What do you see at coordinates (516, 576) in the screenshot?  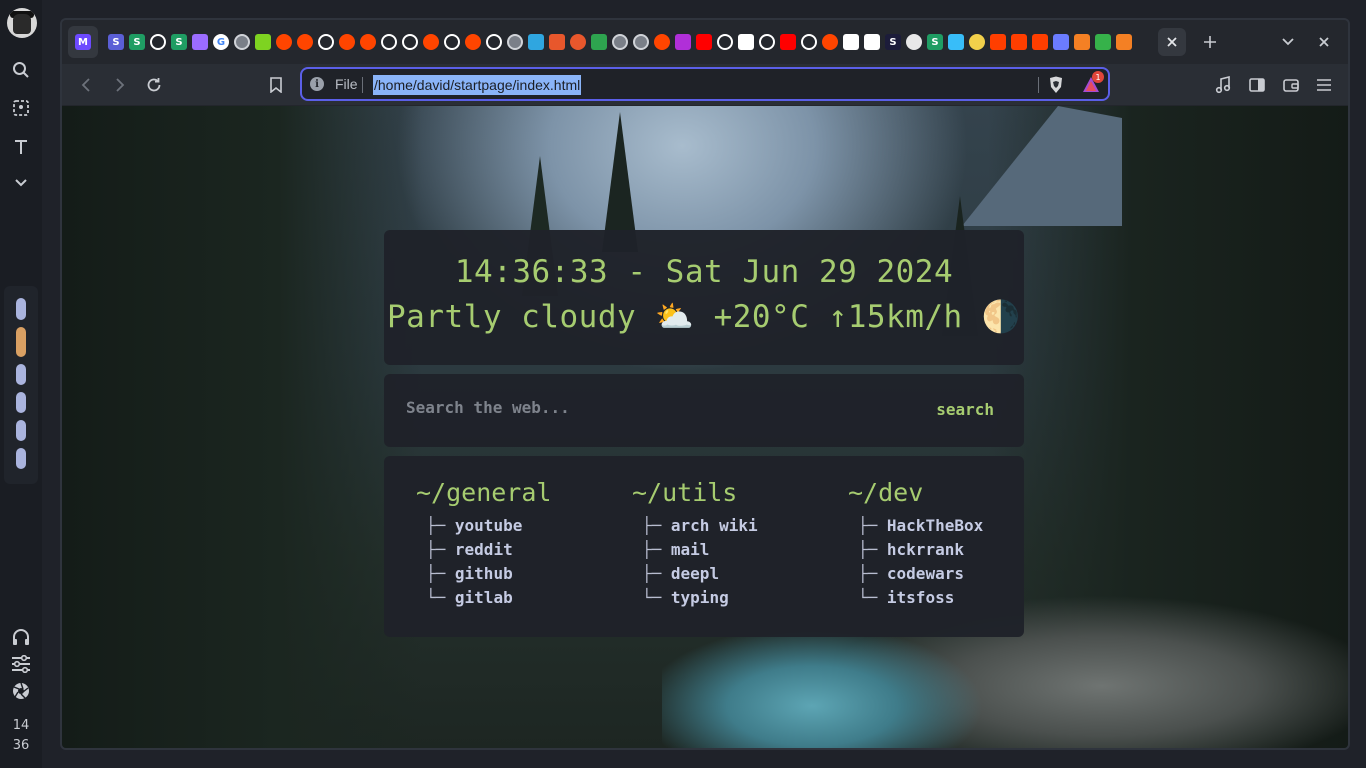 I see `bookmark-link-github: ├─ github` at bounding box center [516, 576].